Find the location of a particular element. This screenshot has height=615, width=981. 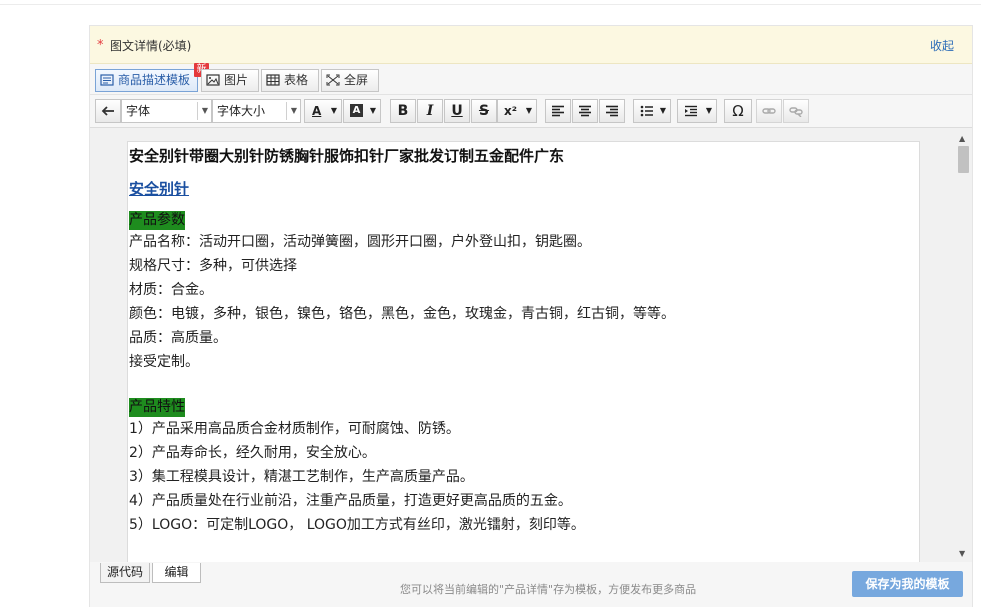

format-toolbar: 字体 ▼ 字体大小 ▼ A ▼ A ▼ B I U S x² ▼ ▼ ▼ Ω is located at coordinates (531, 111).